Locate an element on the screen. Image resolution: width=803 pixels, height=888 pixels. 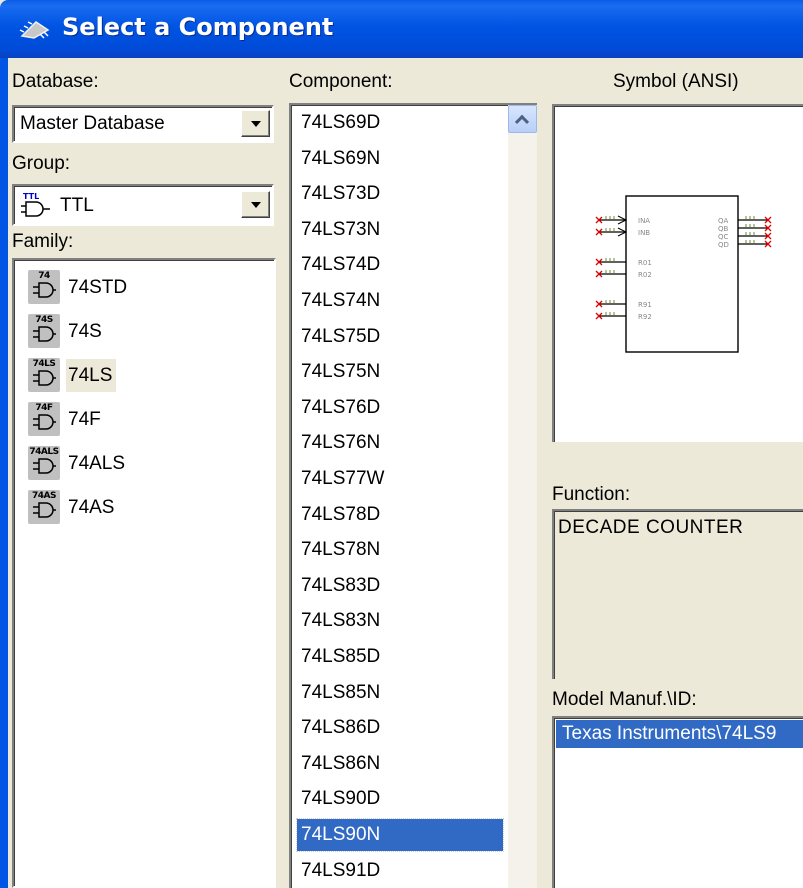
symbol-preview: INA INB R01 R02 R91 R92 QA QB QC QD is located at coordinates (677, 273).